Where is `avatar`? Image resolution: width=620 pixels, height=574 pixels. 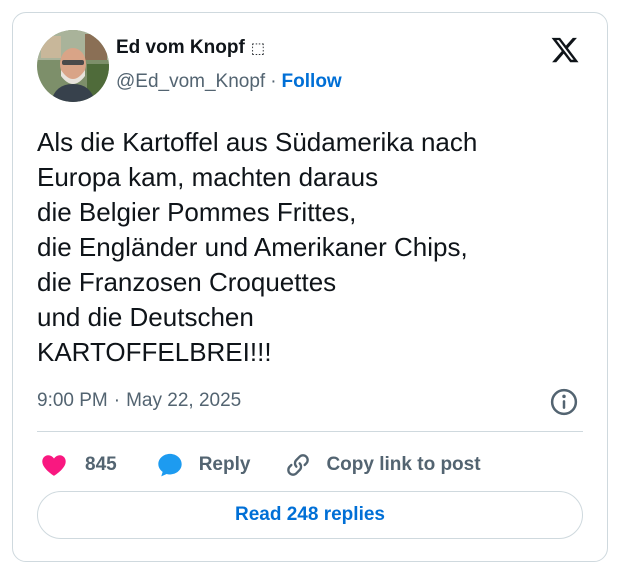 avatar is located at coordinates (73, 66).